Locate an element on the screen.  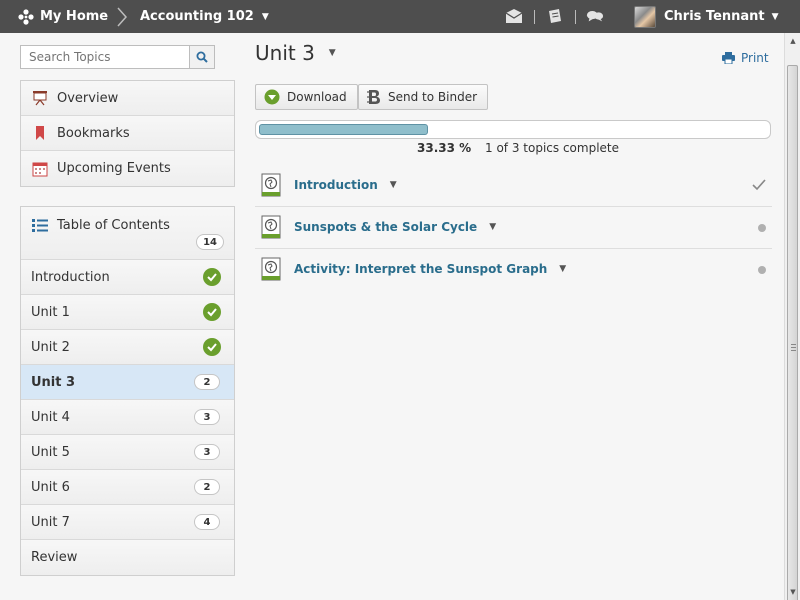
status-complete is located at coordinates (759, 184).